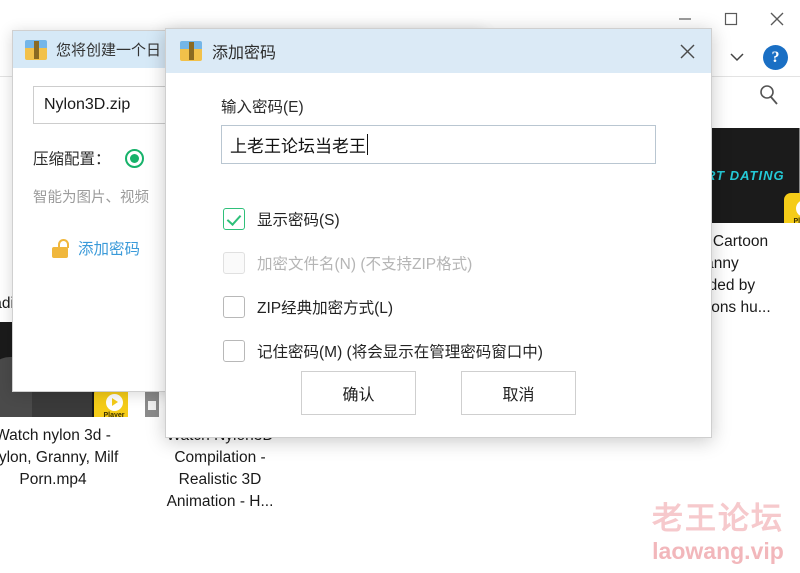  I want to click on checkbox-label: ZIP经典加密方式(L), so click(325, 308).